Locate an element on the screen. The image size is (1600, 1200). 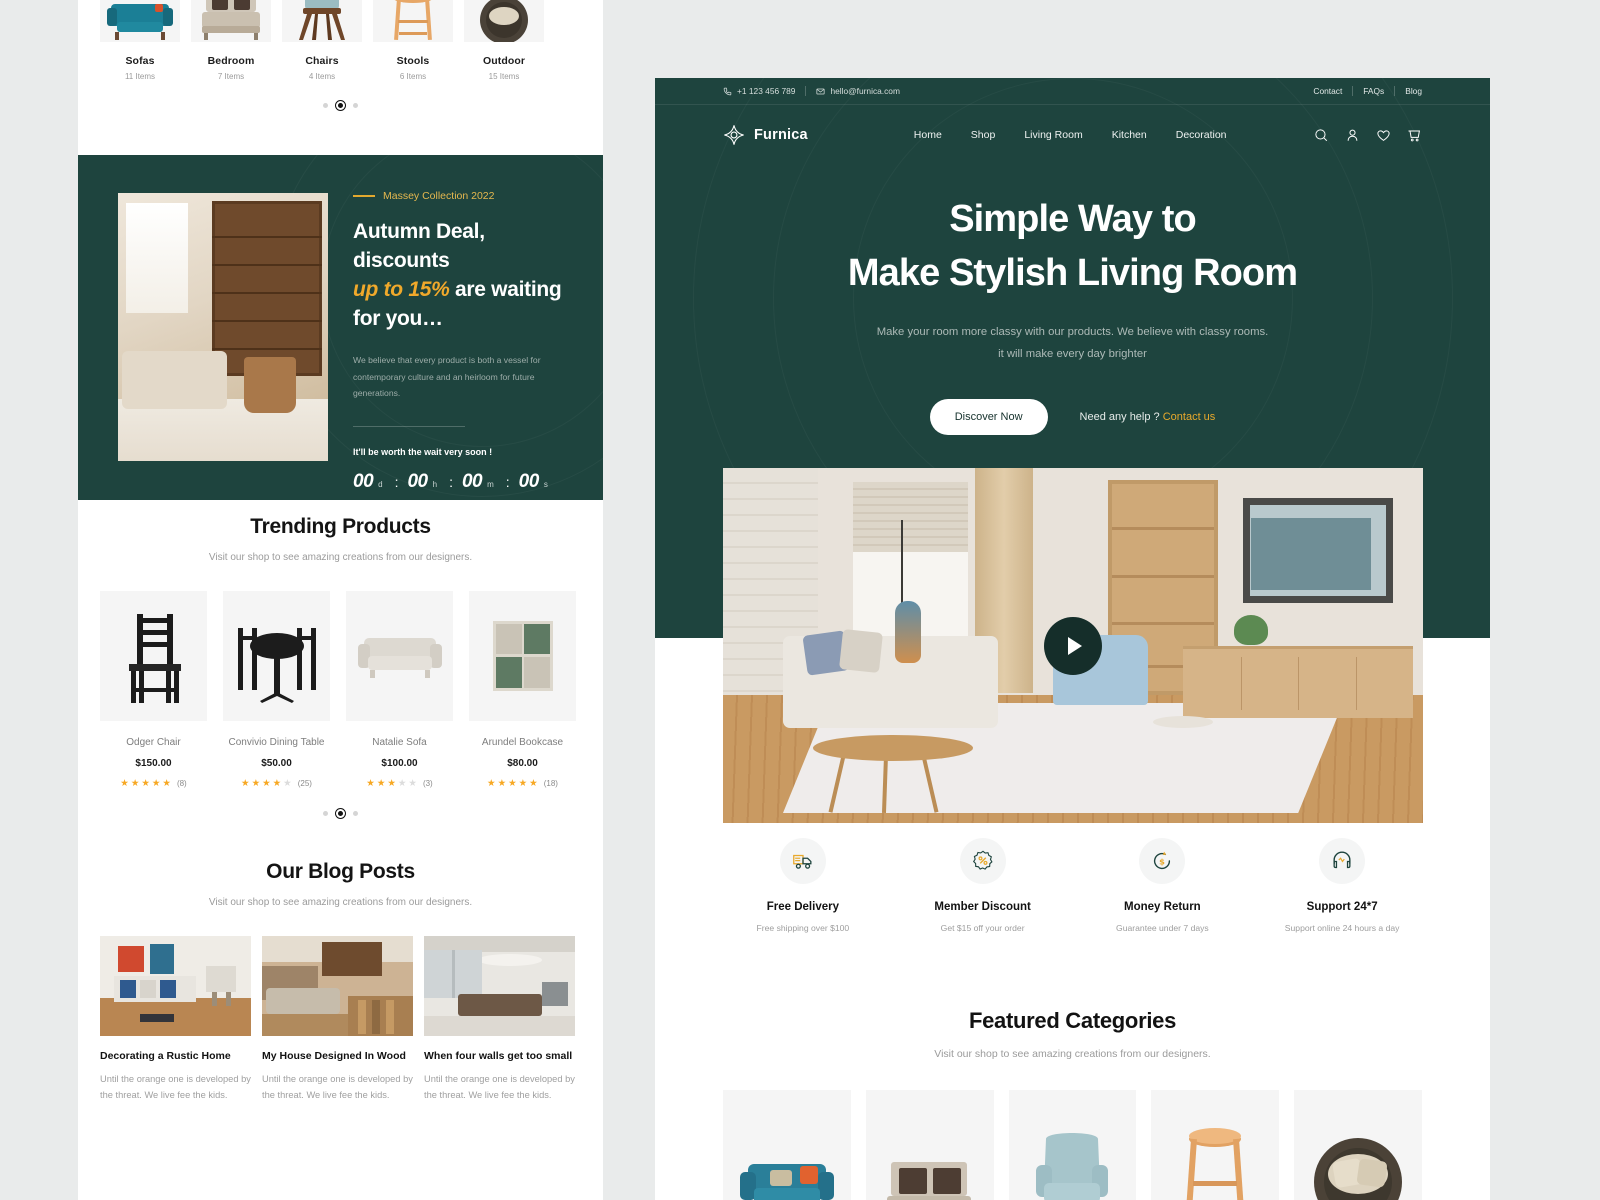
nav-links: Home Shop Living Room Kitchen Decoration is located at coordinates (1070, 135).